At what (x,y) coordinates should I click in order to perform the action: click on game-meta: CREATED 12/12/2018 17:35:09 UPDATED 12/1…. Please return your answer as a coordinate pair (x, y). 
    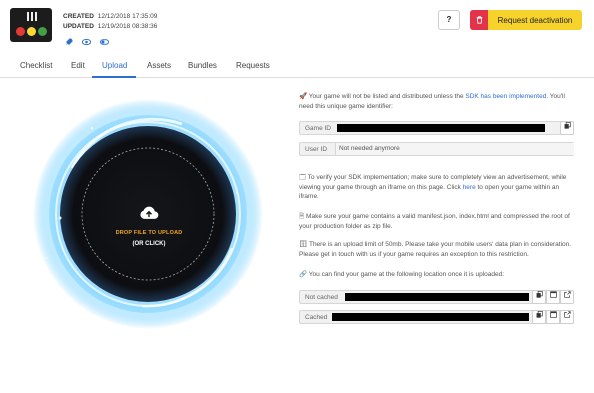
    Looking at the image, I should click on (110, 22).